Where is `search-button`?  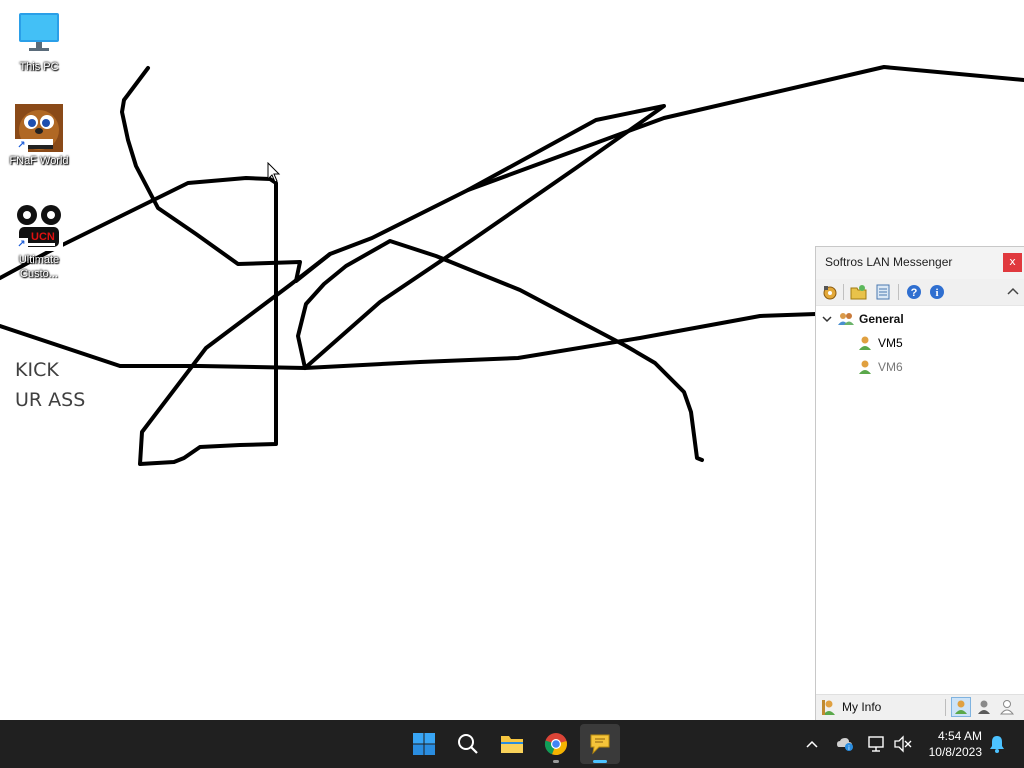 search-button is located at coordinates (468, 744).